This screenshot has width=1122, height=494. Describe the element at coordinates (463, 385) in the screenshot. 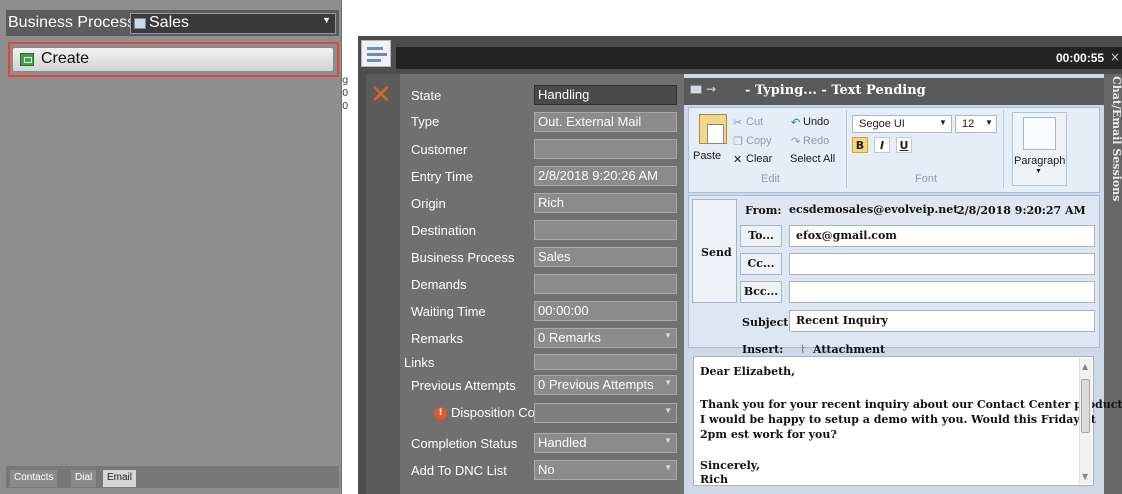

I see `field-label-previous-attempts: Previous Attempts` at that location.